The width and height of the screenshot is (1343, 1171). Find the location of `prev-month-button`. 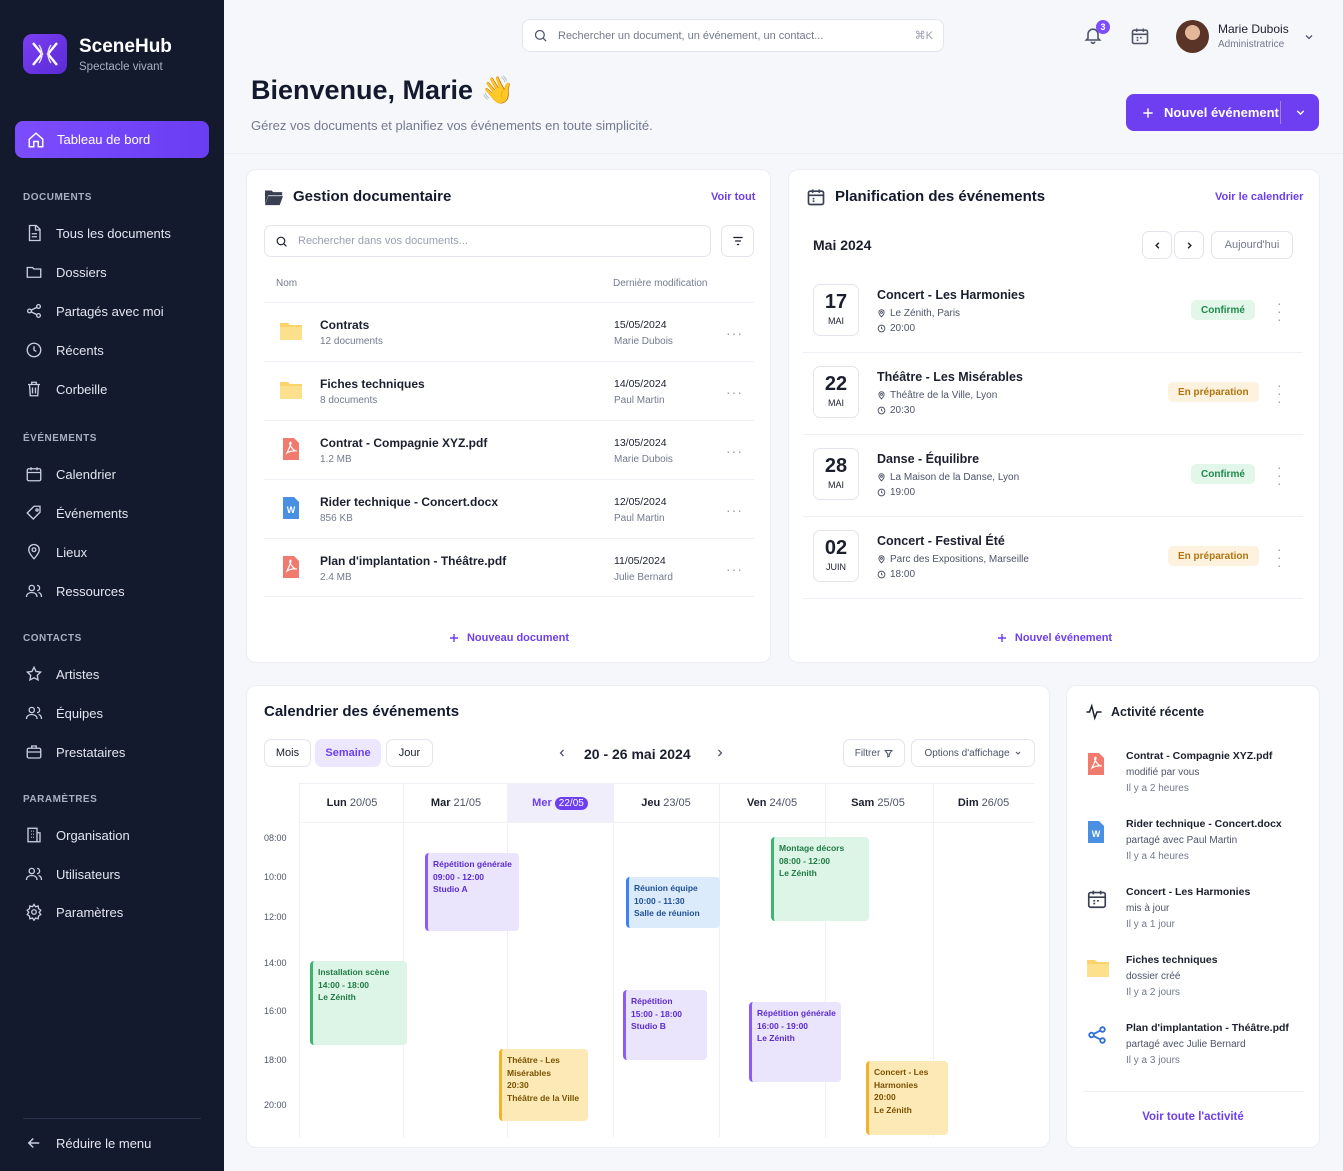

prev-month-button is located at coordinates (1157, 245).